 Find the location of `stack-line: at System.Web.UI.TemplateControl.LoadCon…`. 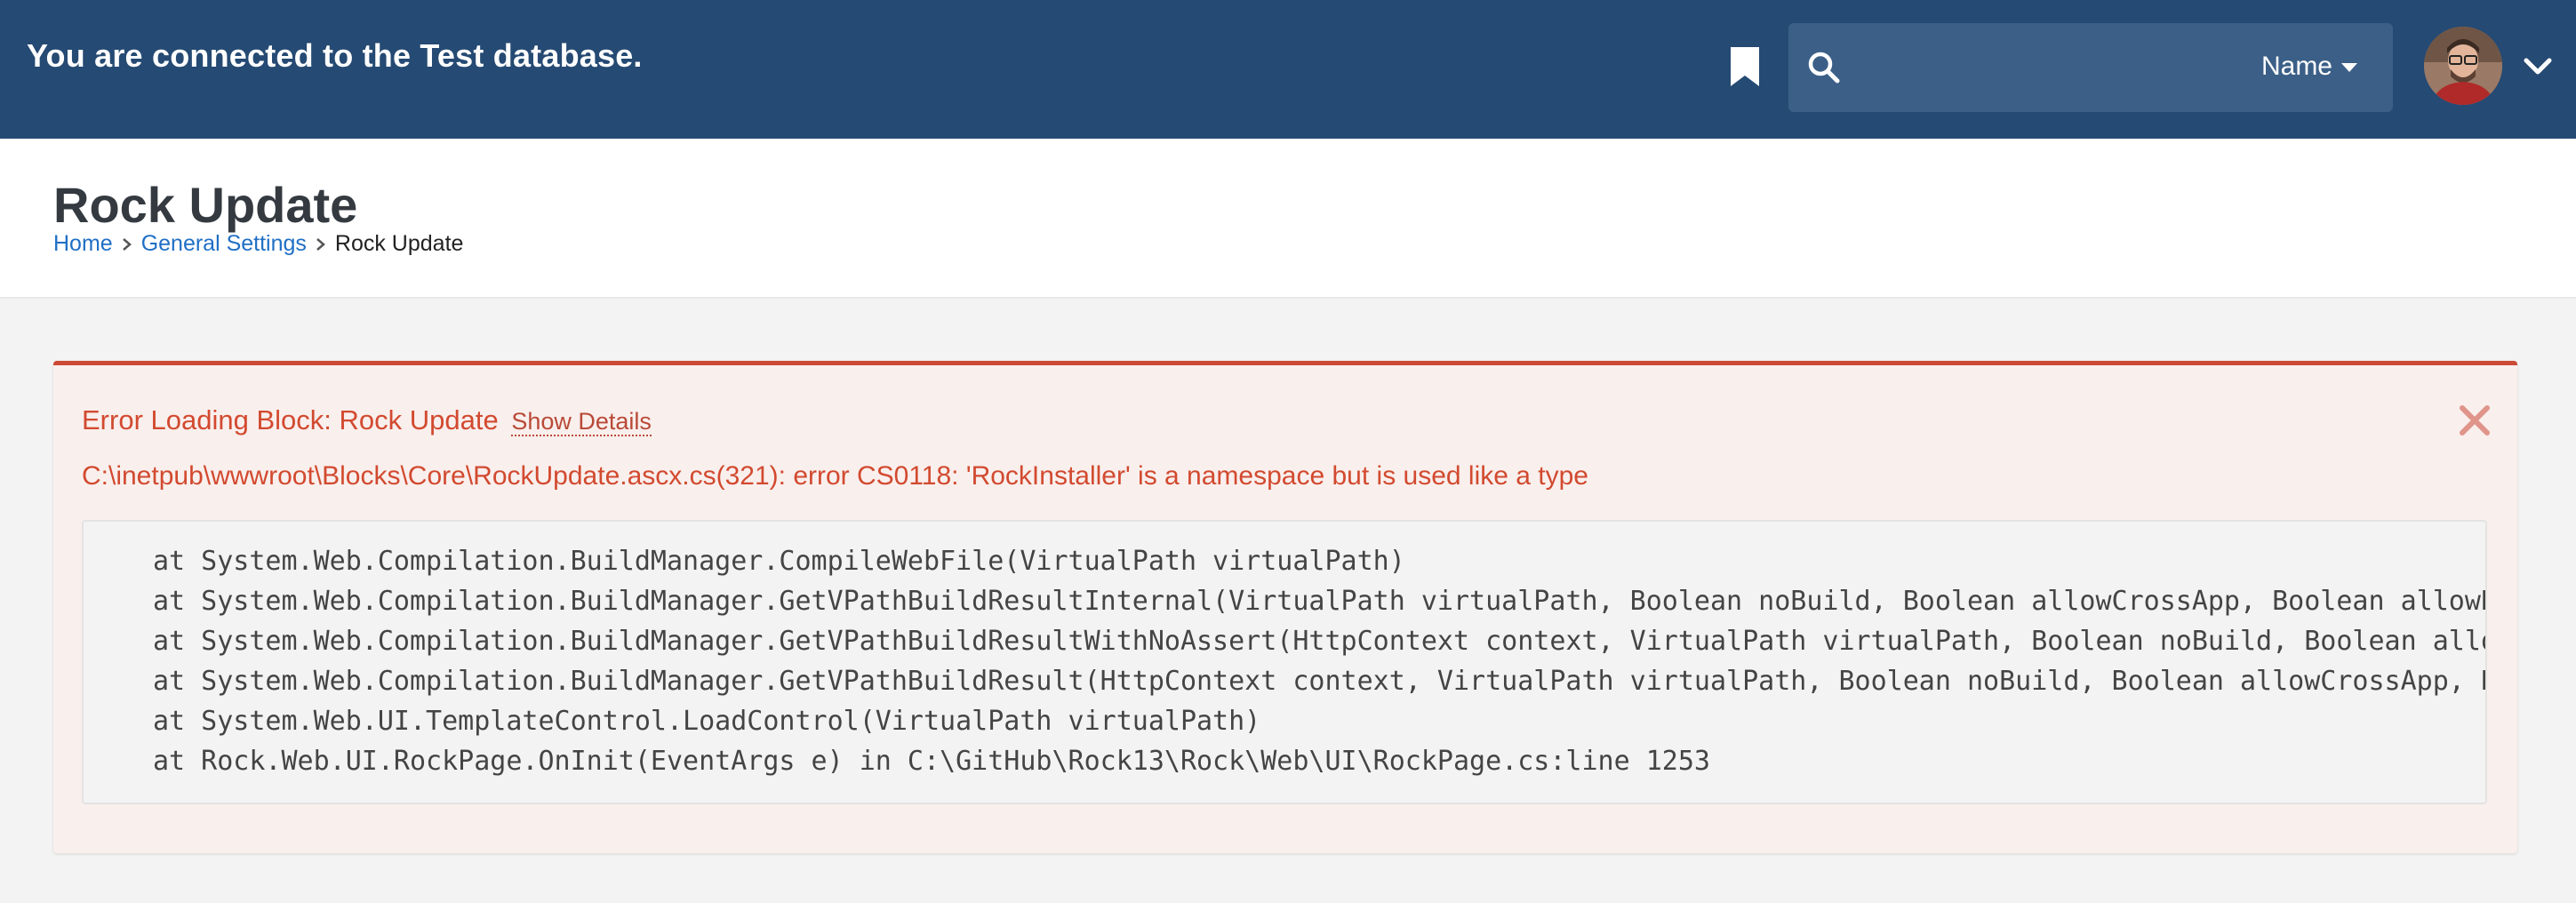

stack-line: at System.Web.UI.TemplateControl.LoadCon… is located at coordinates (707, 721).